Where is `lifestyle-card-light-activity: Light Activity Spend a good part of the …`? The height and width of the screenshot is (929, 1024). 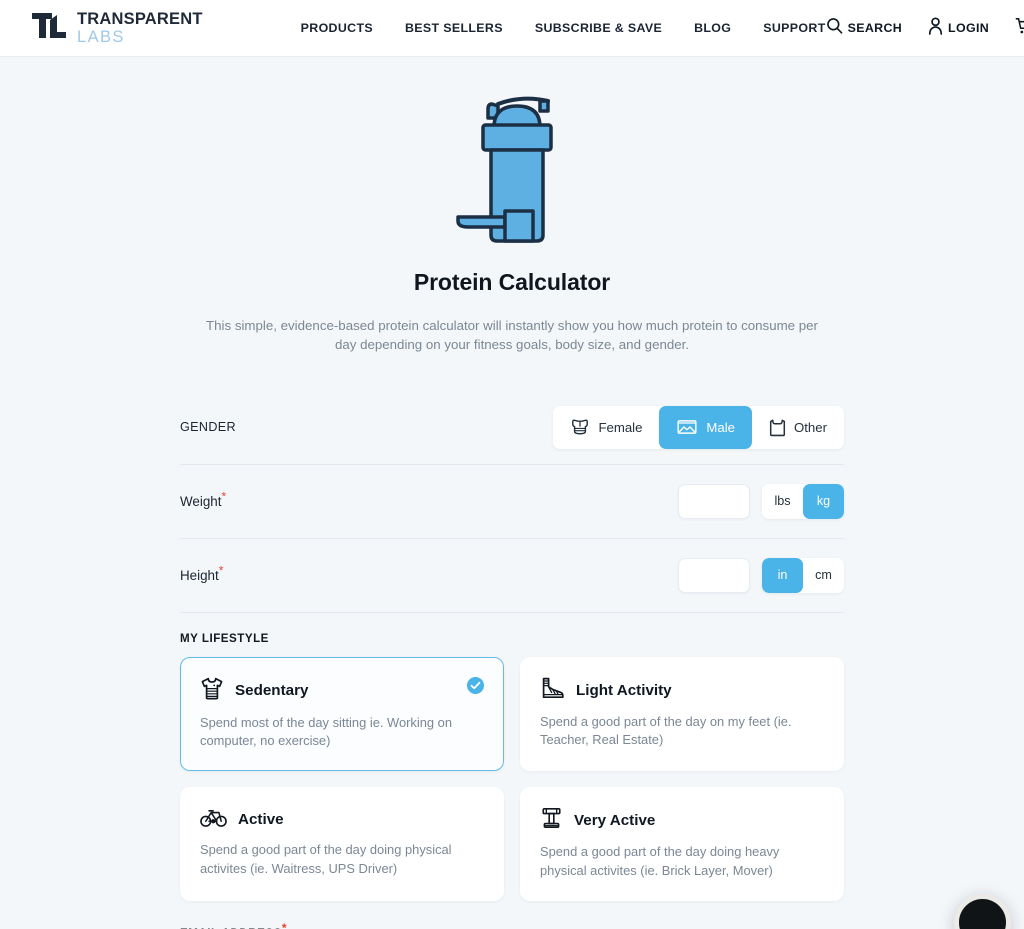 lifestyle-card-light-activity: Light Activity Spend a good part of the … is located at coordinates (682, 714).